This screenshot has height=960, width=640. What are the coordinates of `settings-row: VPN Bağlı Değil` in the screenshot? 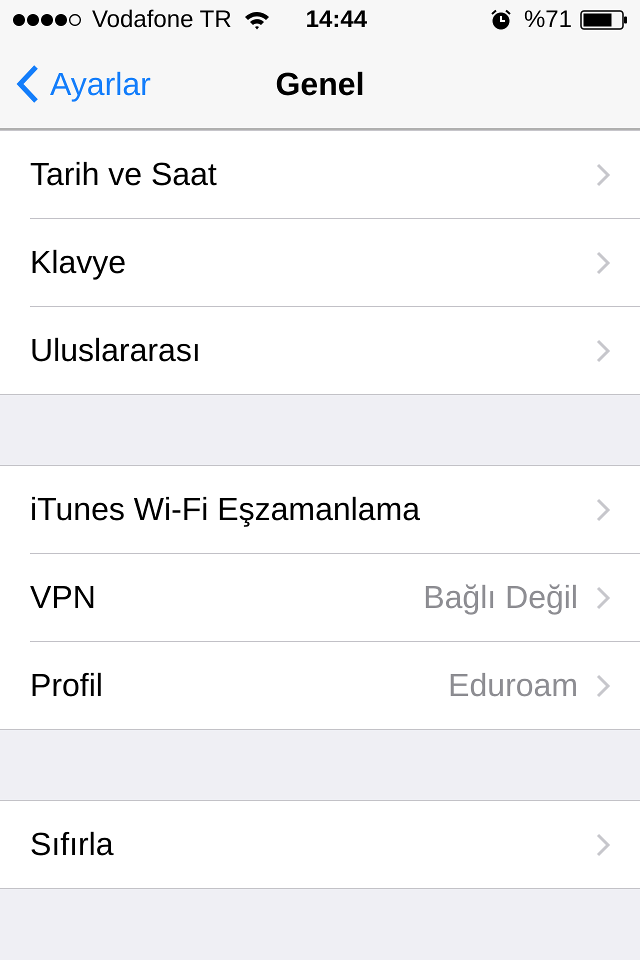 It's located at (335, 598).